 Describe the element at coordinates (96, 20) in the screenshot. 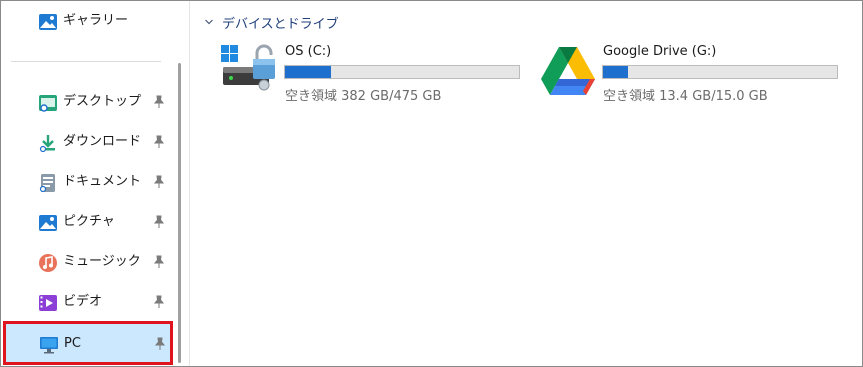

I see `sidebar-item-label: ギャラリー` at that location.